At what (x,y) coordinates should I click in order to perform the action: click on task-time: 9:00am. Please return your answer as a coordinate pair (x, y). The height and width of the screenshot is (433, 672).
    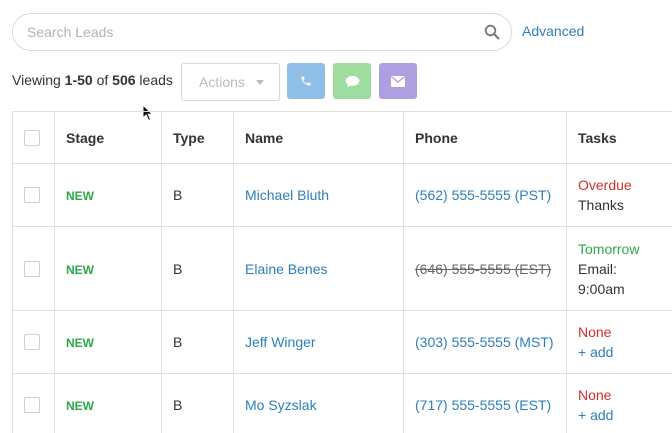
    Looking at the image, I should click on (601, 288).